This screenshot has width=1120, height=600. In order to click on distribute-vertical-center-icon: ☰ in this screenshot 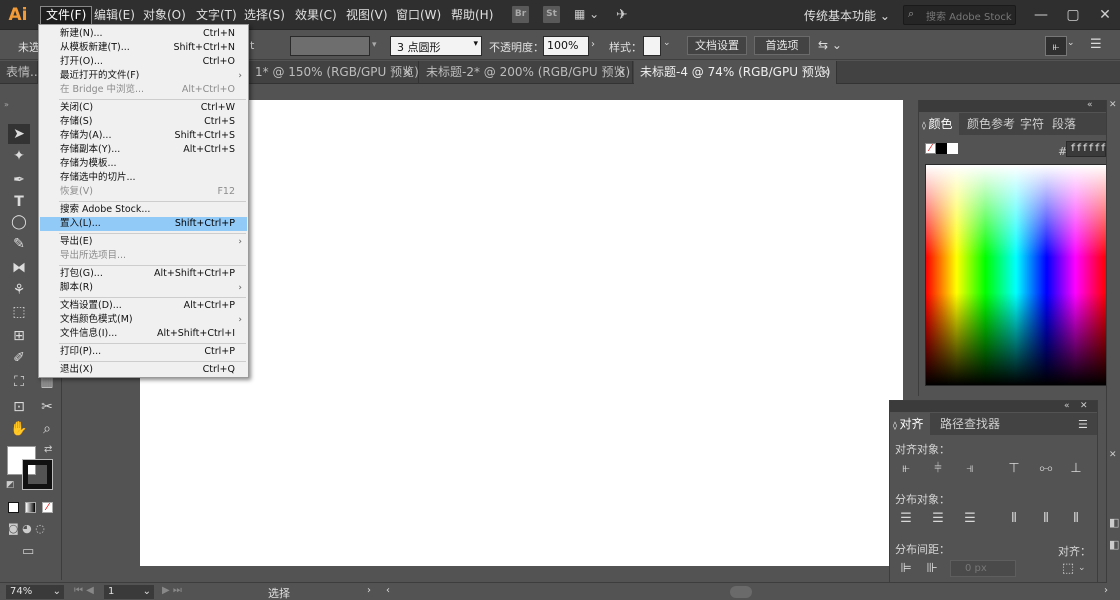, I will do `click(938, 519)`.